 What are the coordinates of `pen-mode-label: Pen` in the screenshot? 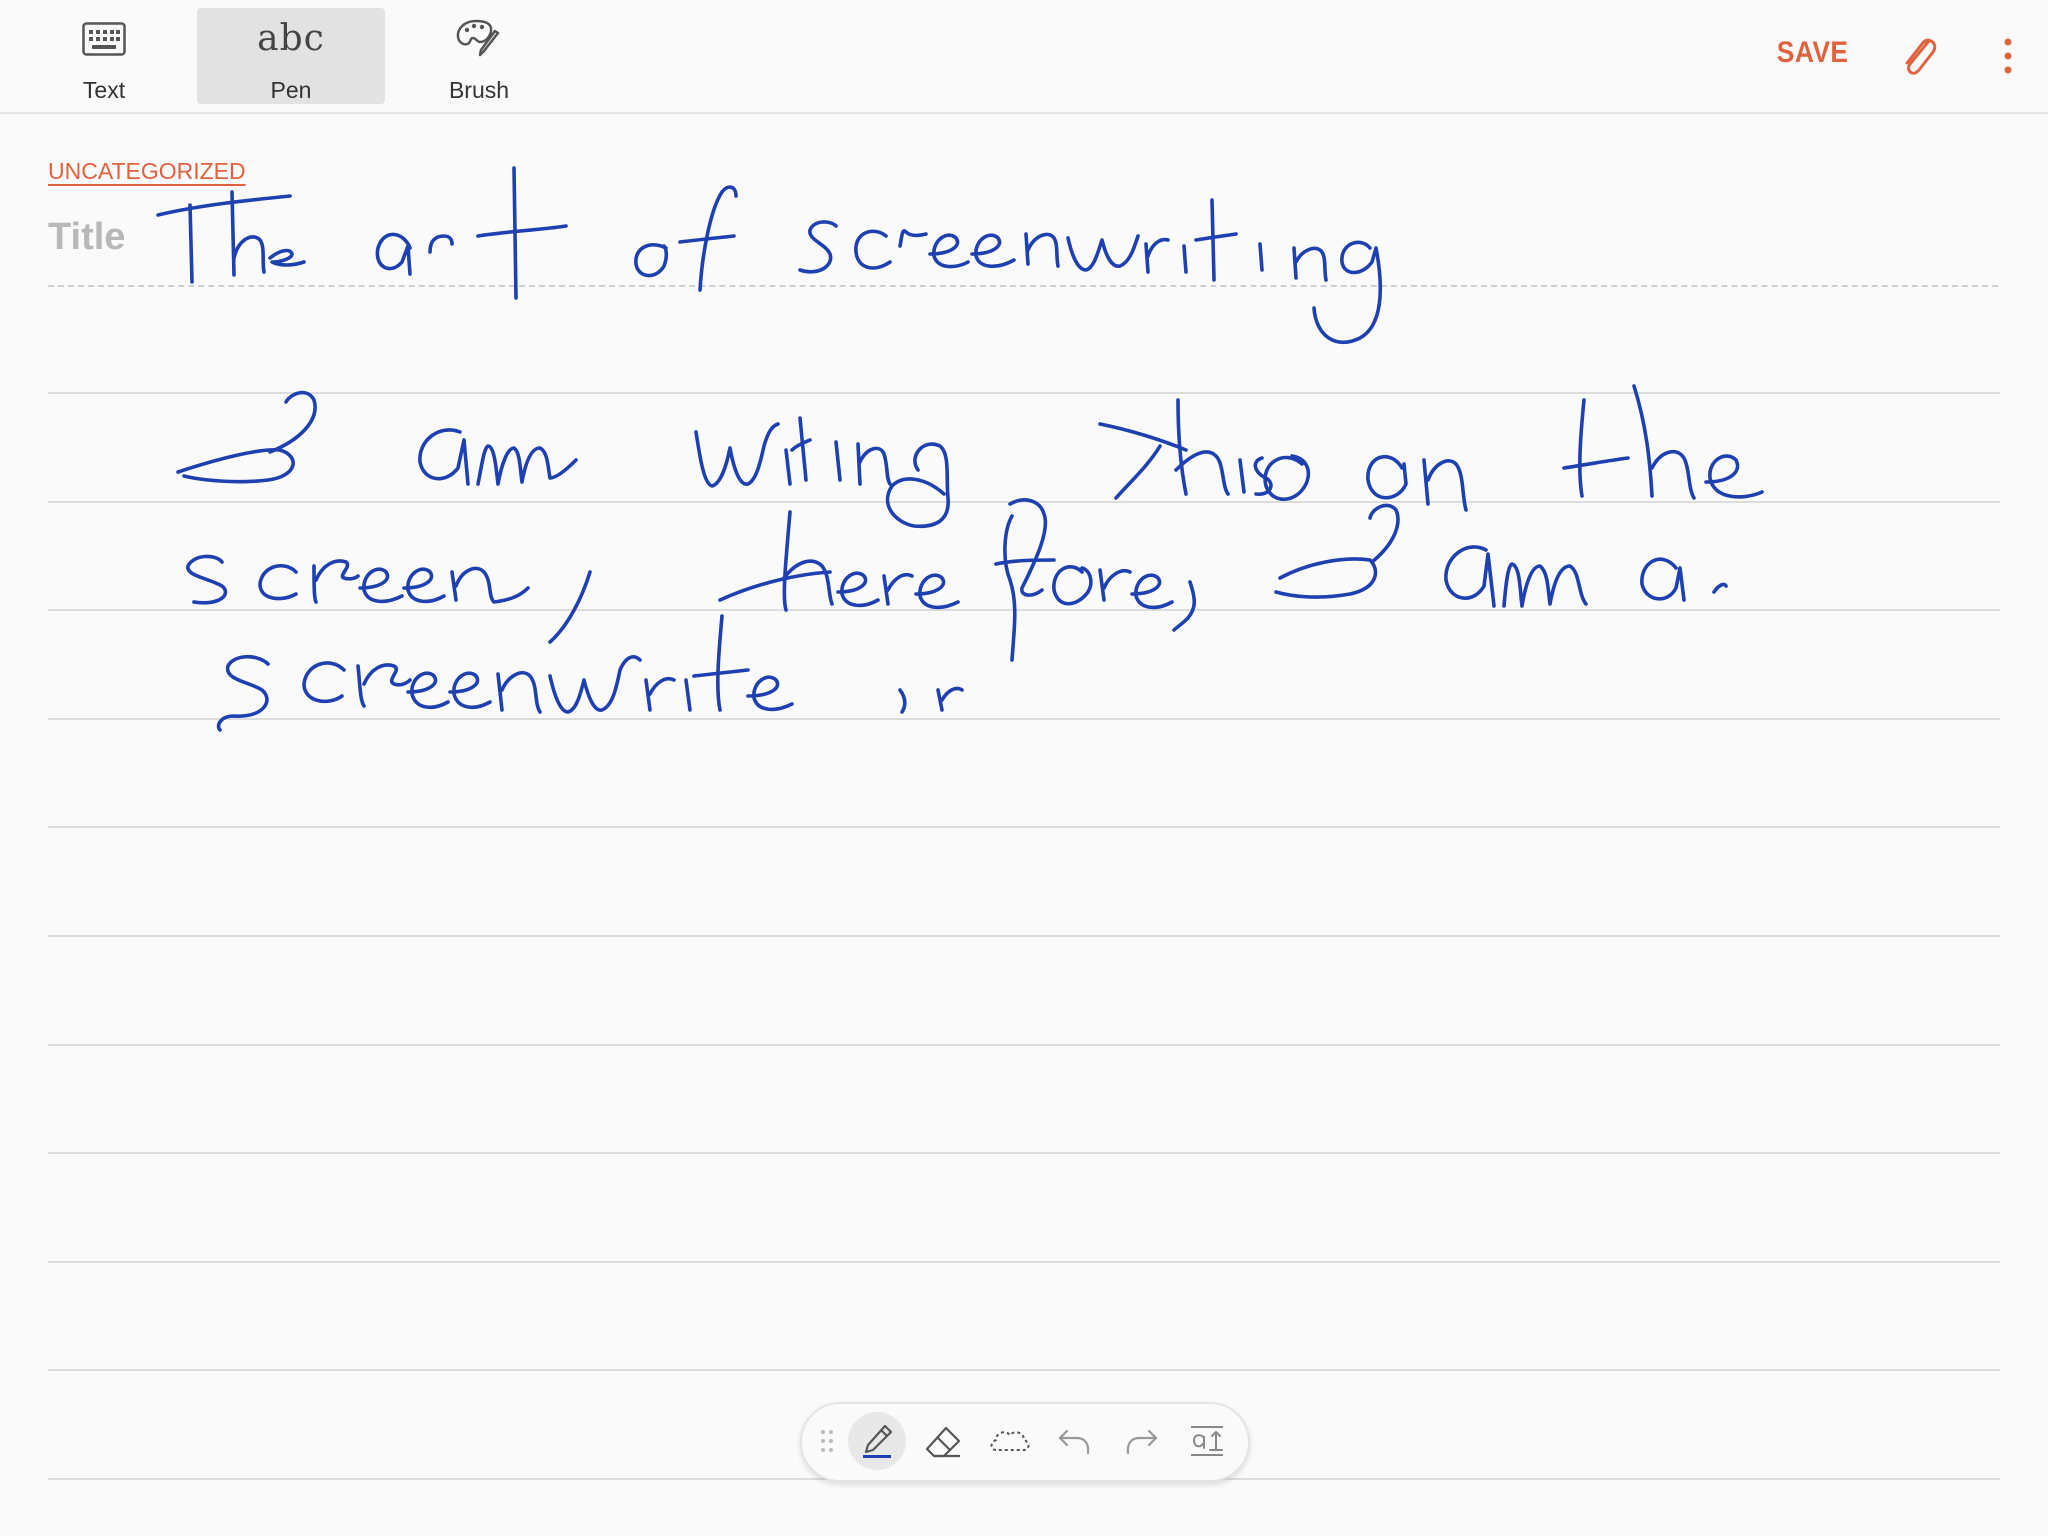 It's located at (291, 90).